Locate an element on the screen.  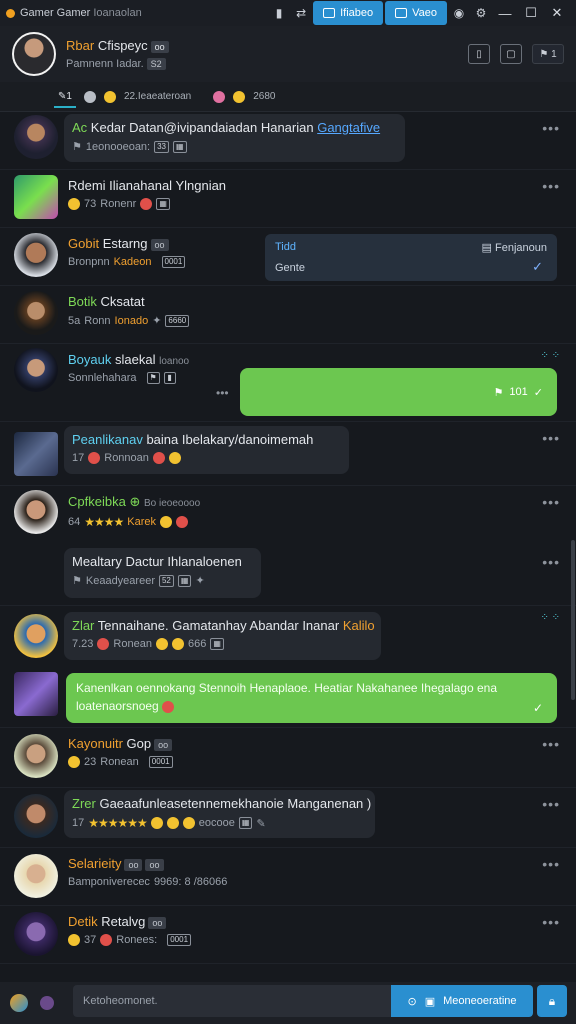
app-logo-icon is located at coordinates (10, 13).